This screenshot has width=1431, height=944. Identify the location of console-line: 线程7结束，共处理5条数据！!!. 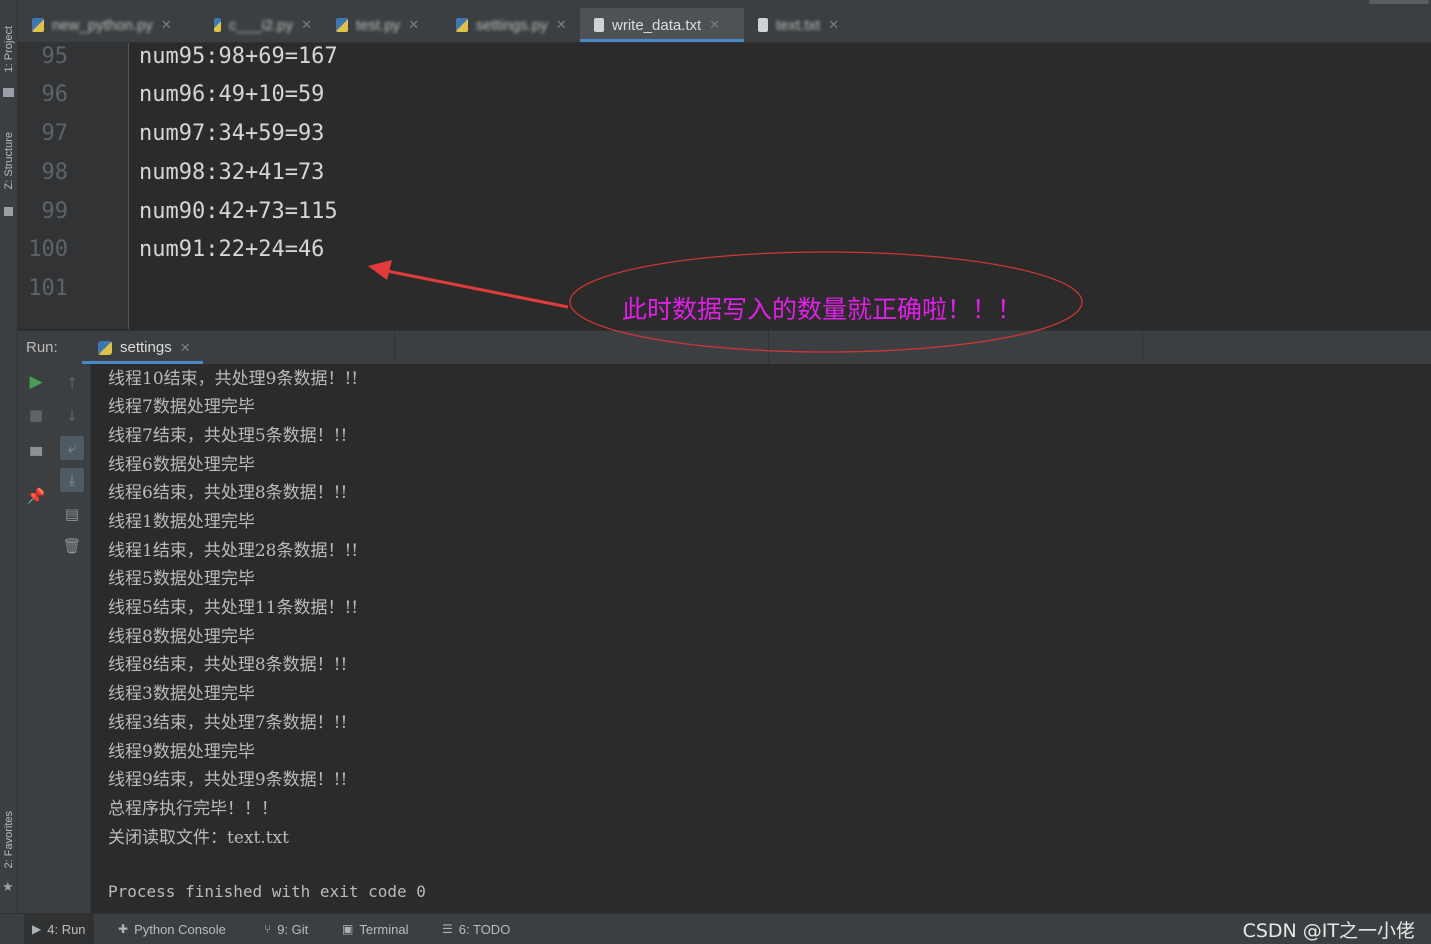
(228, 436).